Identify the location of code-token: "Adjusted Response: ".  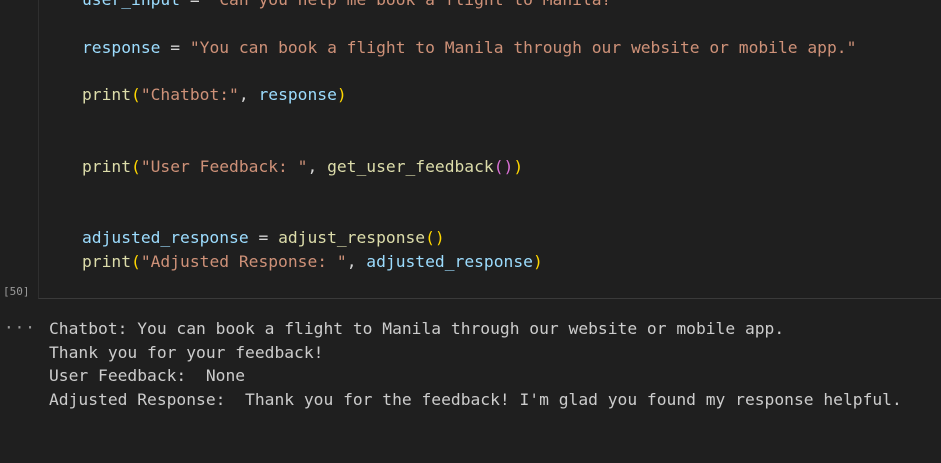
(243, 261).